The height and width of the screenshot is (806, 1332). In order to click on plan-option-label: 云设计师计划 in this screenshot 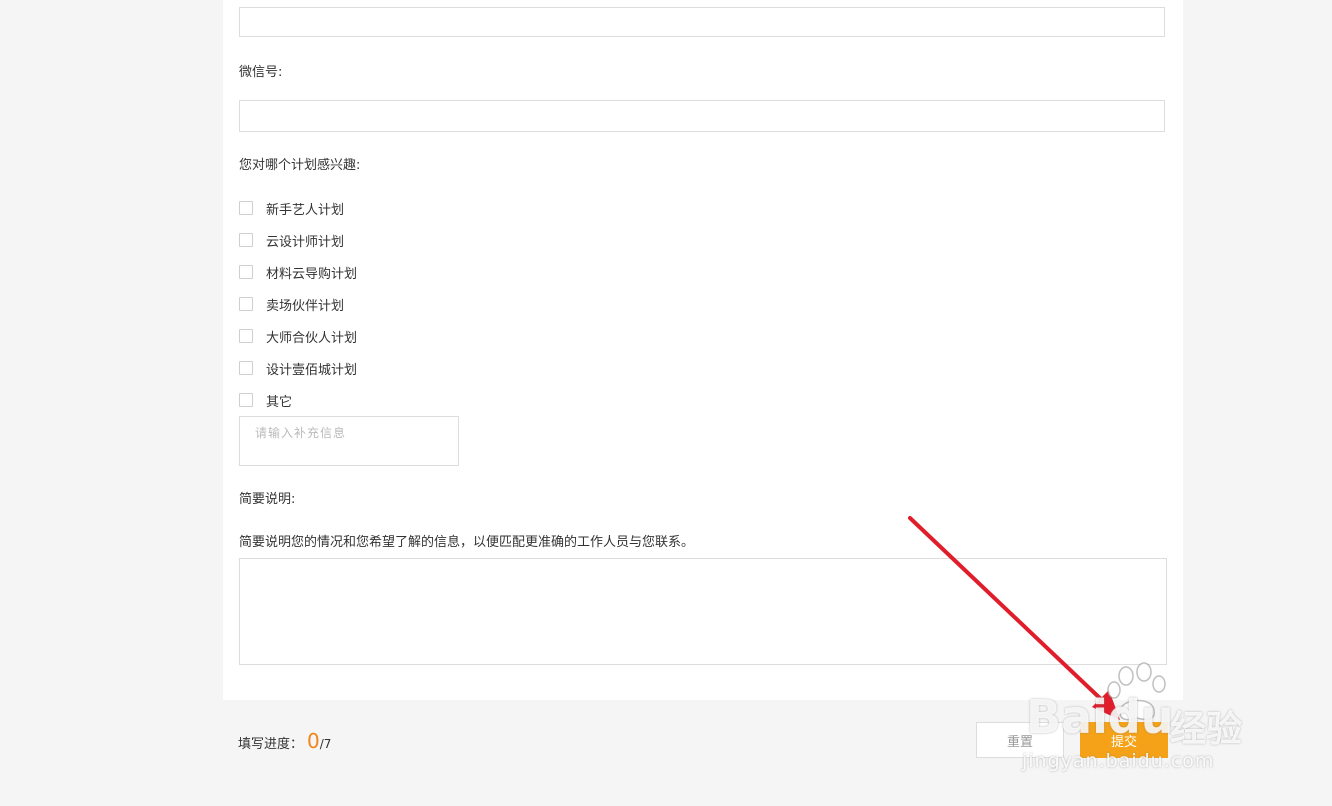, I will do `click(305, 242)`.